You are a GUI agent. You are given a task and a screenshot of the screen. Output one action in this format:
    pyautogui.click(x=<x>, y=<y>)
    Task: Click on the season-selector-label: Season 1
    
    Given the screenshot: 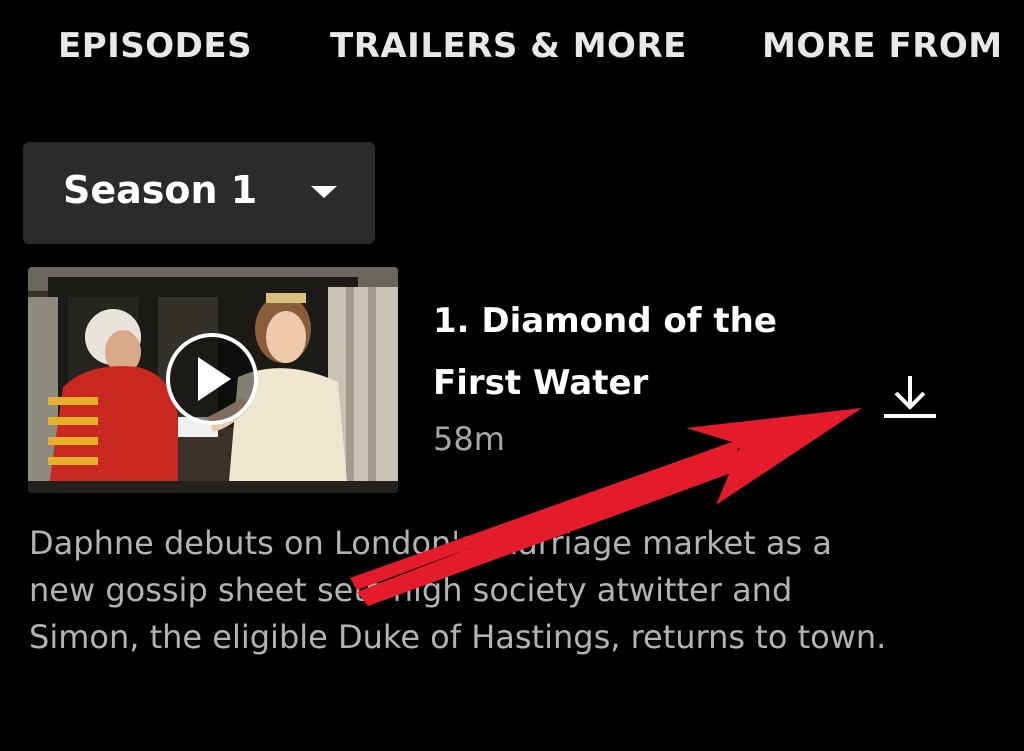 What is the action you would take?
    pyautogui.click(x=160, y=190)
    